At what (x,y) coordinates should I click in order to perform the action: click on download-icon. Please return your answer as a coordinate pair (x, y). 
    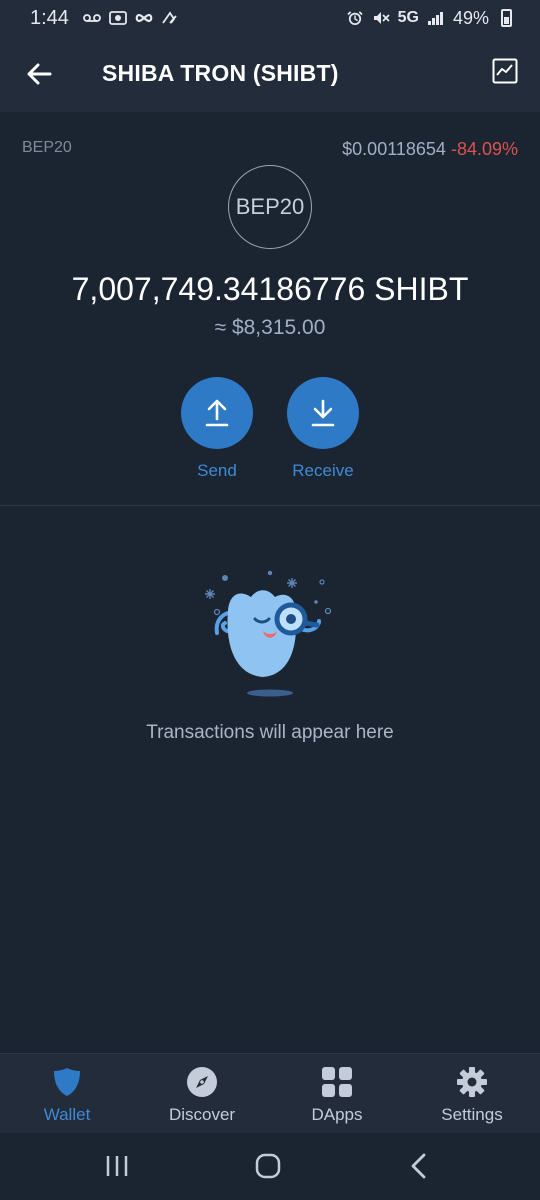
    Looking at the image, I should click on (323, 413).